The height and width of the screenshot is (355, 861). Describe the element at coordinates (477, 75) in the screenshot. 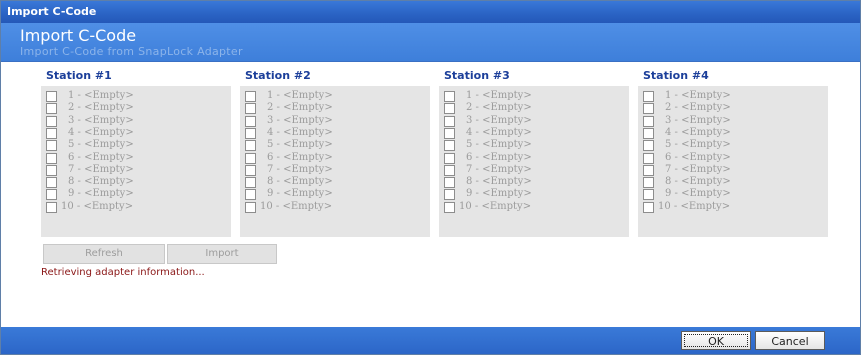

I see `station-title: Station #3` at that location.